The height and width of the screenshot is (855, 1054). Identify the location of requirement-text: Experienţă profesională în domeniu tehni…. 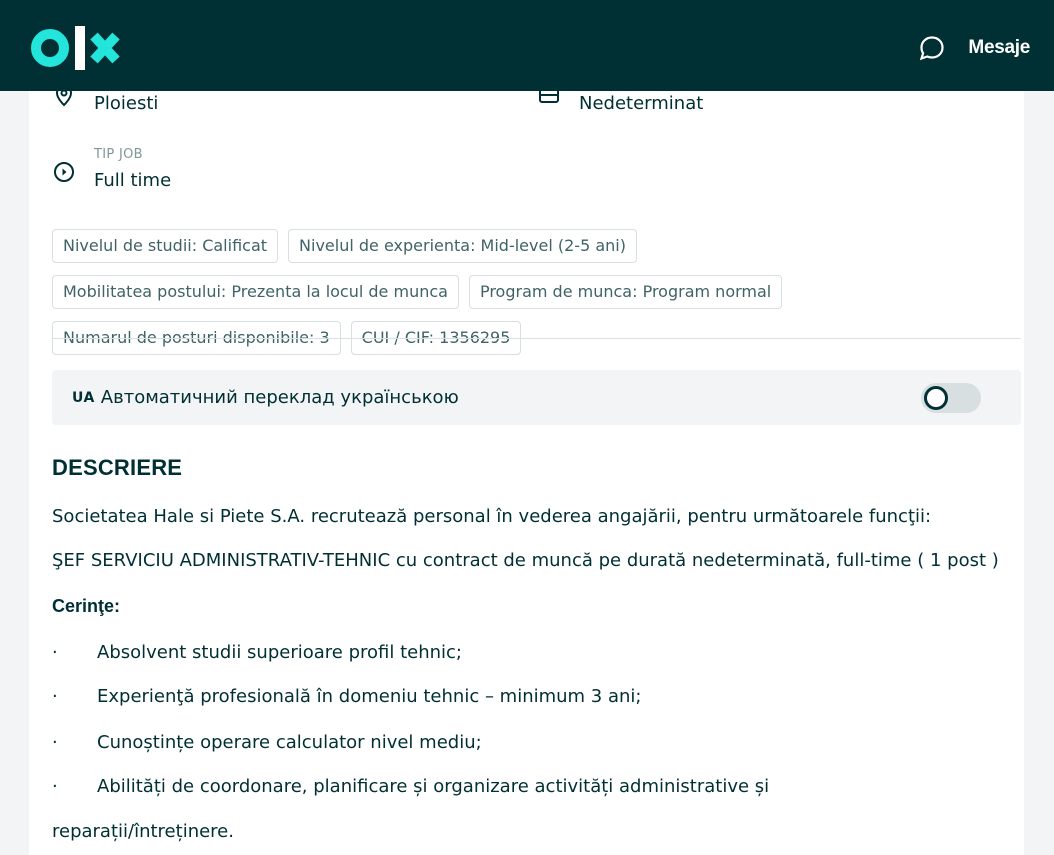
(369, 696).